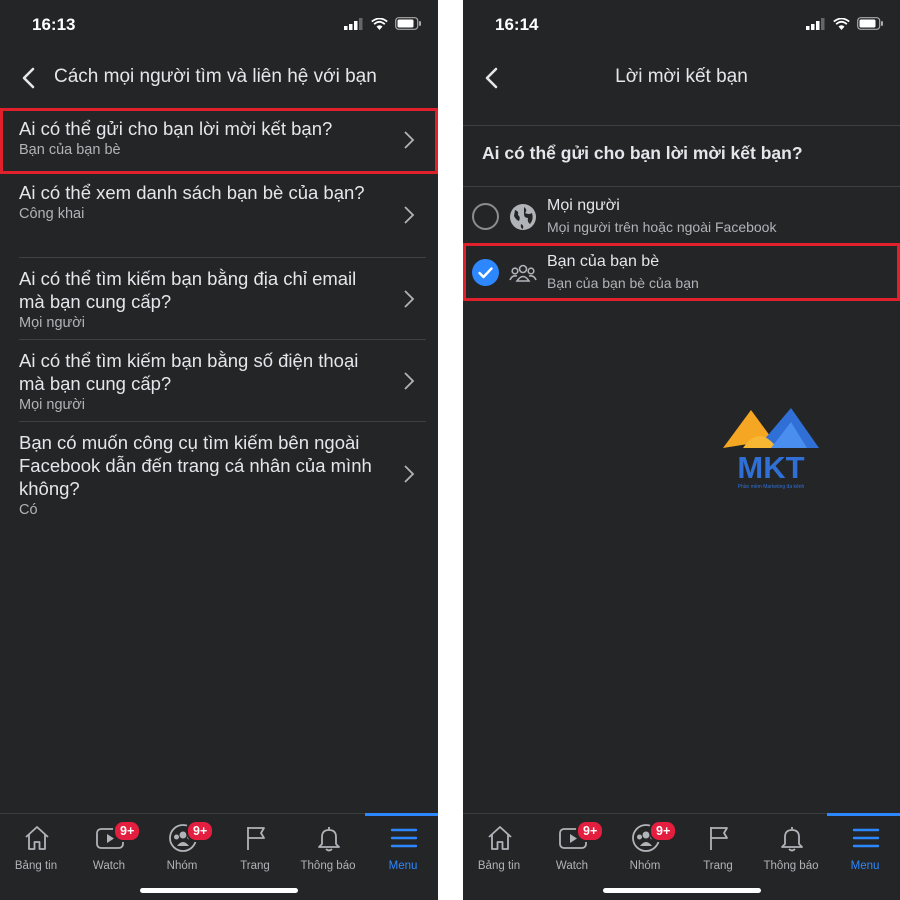  Describe the element at coordinates (642, 153) in the screenshot. I see `section-question: Ai có thể gửi cho bạn lời mời kết bạn?` at that location.